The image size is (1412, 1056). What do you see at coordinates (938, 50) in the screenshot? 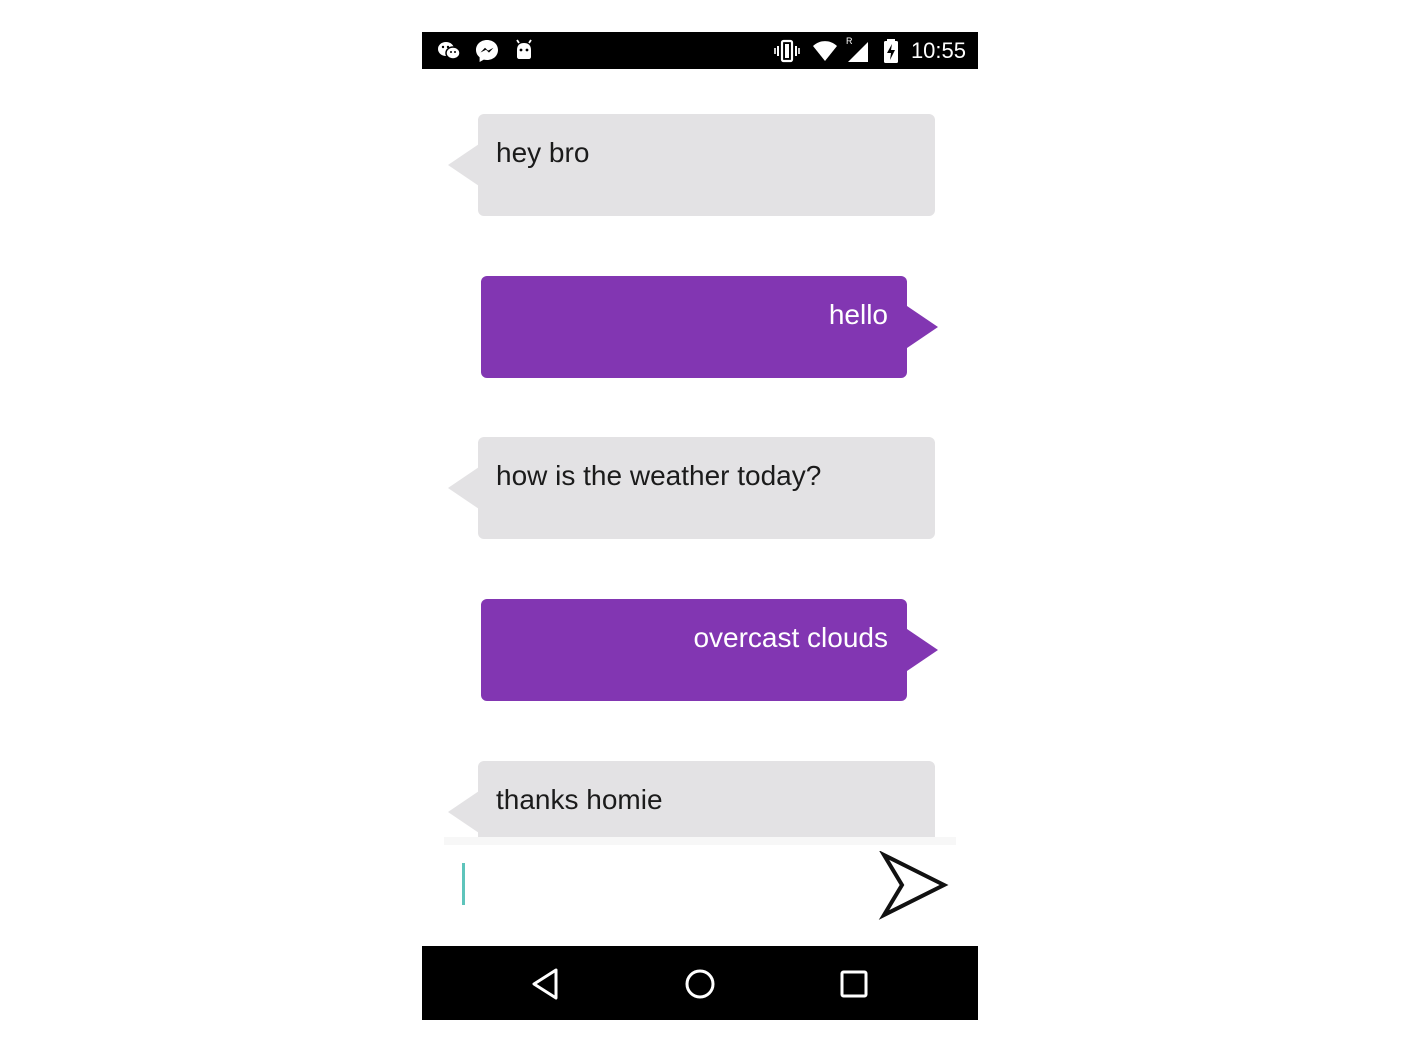
I see `status-clock: 10:55` at bounding box center [938, 50].